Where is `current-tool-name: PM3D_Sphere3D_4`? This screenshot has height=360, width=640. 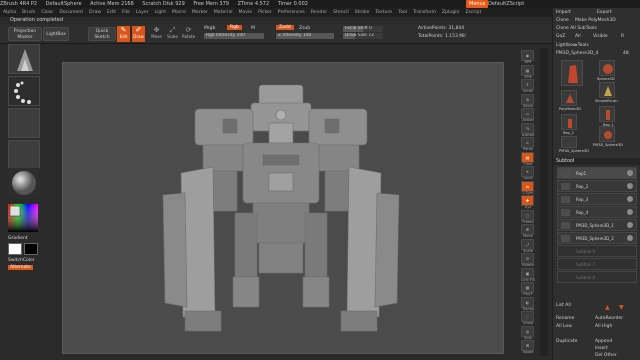 current-tool-name: PM3D_Sphere3D_4 is located at coordinates (581, 53).